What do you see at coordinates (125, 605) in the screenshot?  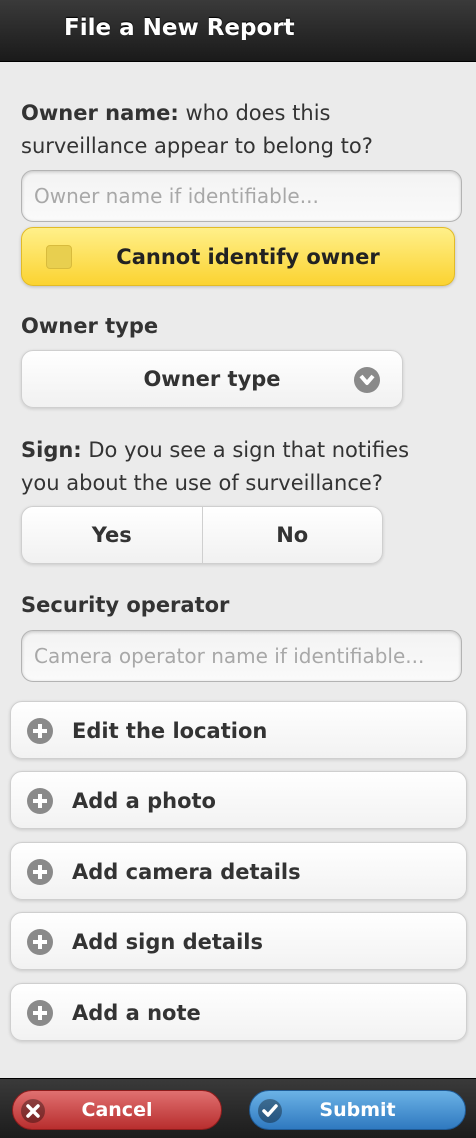 I see `security-operator-label: Security operator` at bounding box center [125, 605].